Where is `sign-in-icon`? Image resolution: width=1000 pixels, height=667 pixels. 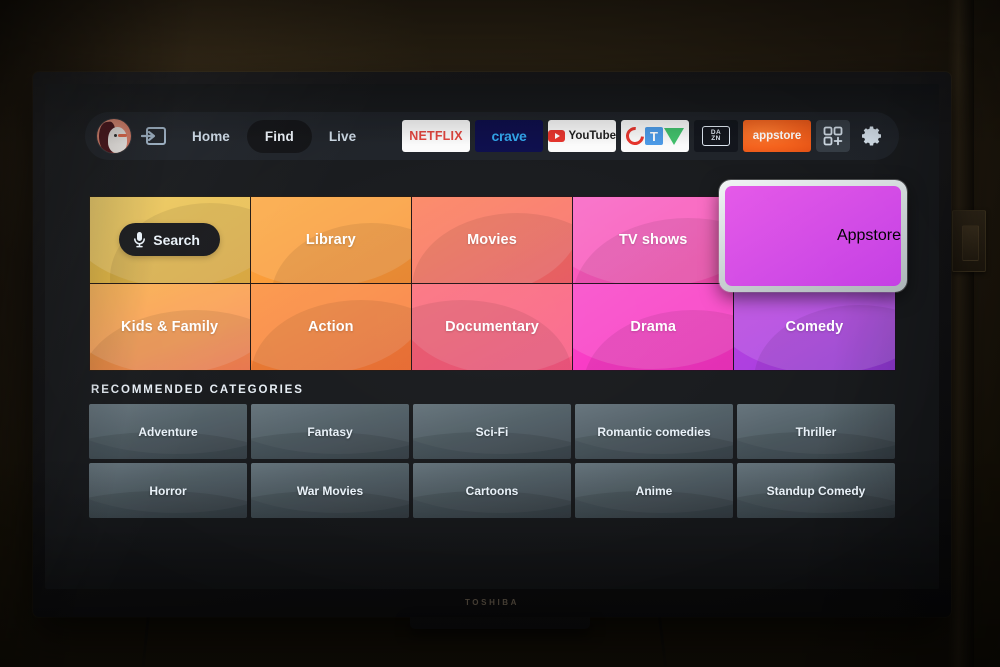 sign-in-icon is located at coordinates (154, 136).